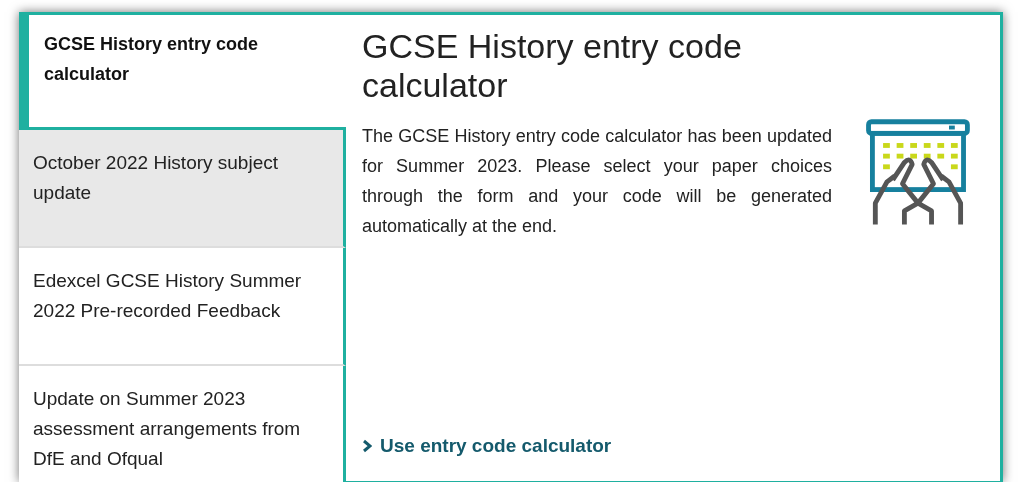 This screenshot has width=1023, height=482. What do you see at coordinates (597, 181) in the screenshot?
I see `panel-description: The GCSE History entry code calculator has been updated for Summer 2023. Please select your paper choices through the form and your code will be generated automatically at the end.` at bounding box center [597, 181].